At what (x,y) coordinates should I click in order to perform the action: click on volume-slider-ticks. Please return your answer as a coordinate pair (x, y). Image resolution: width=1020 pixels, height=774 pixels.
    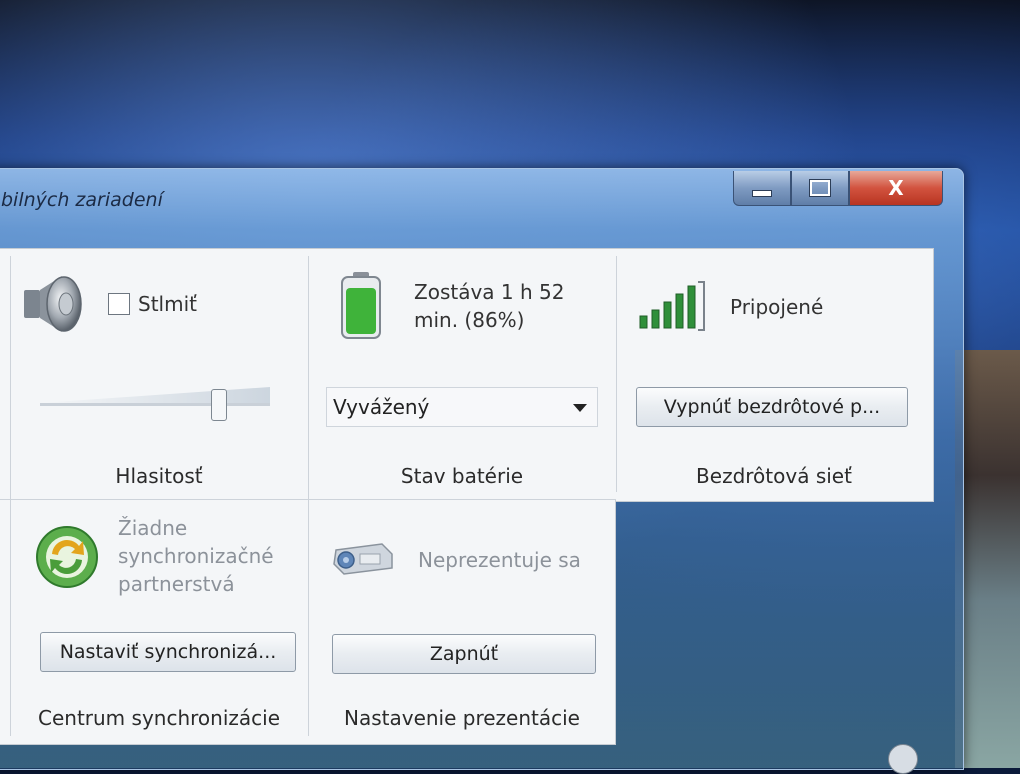
    Looking at the image, I should click on (155, 395).